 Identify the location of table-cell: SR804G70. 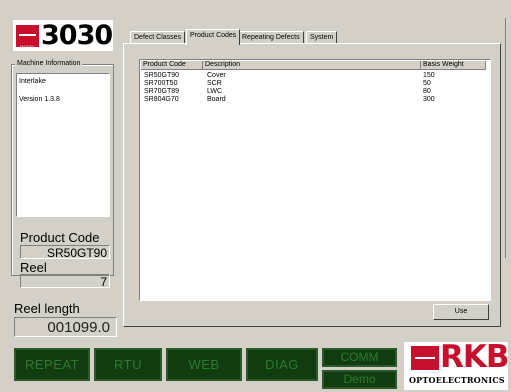
(161, 99).